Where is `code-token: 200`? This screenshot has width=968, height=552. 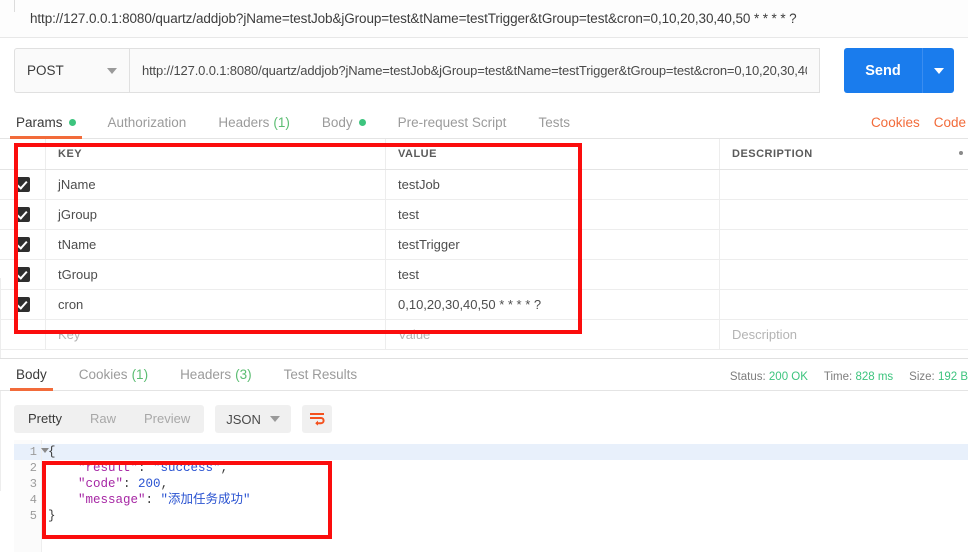
code-token: 200 is located at coordinates (149, 484).